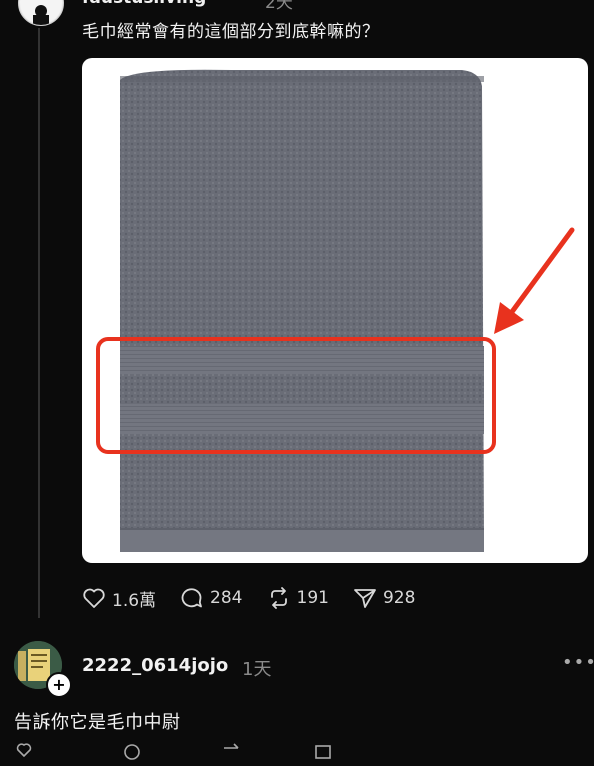  I want to click on follow-plus-button: +, so click(59, 685).